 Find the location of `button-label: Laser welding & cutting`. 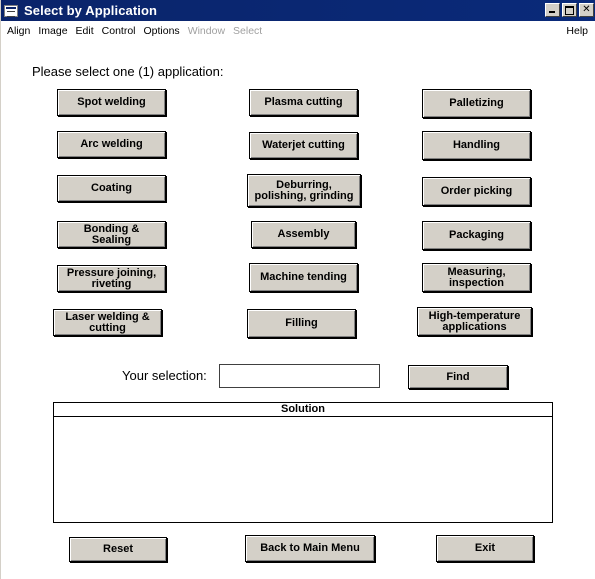

button-label: Laser welding & cutting is located at coordinates (107, 322).